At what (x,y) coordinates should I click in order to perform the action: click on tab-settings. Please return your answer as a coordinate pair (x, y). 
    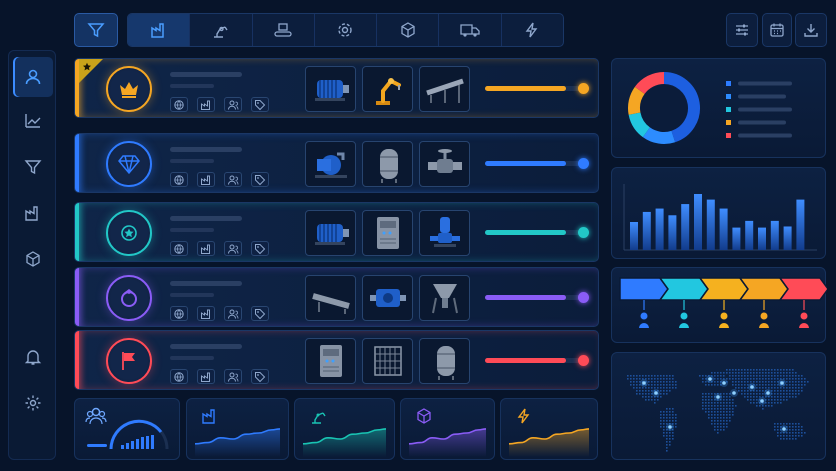
    Looking at the image, I should click on (346, 30).